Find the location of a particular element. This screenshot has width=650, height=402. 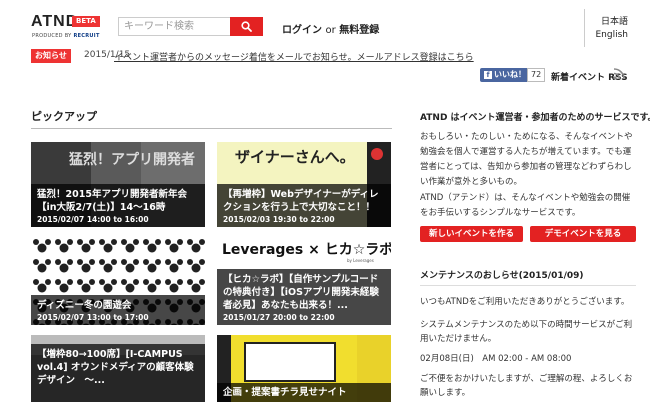

or-text: or is located at coordinates (330, 30).